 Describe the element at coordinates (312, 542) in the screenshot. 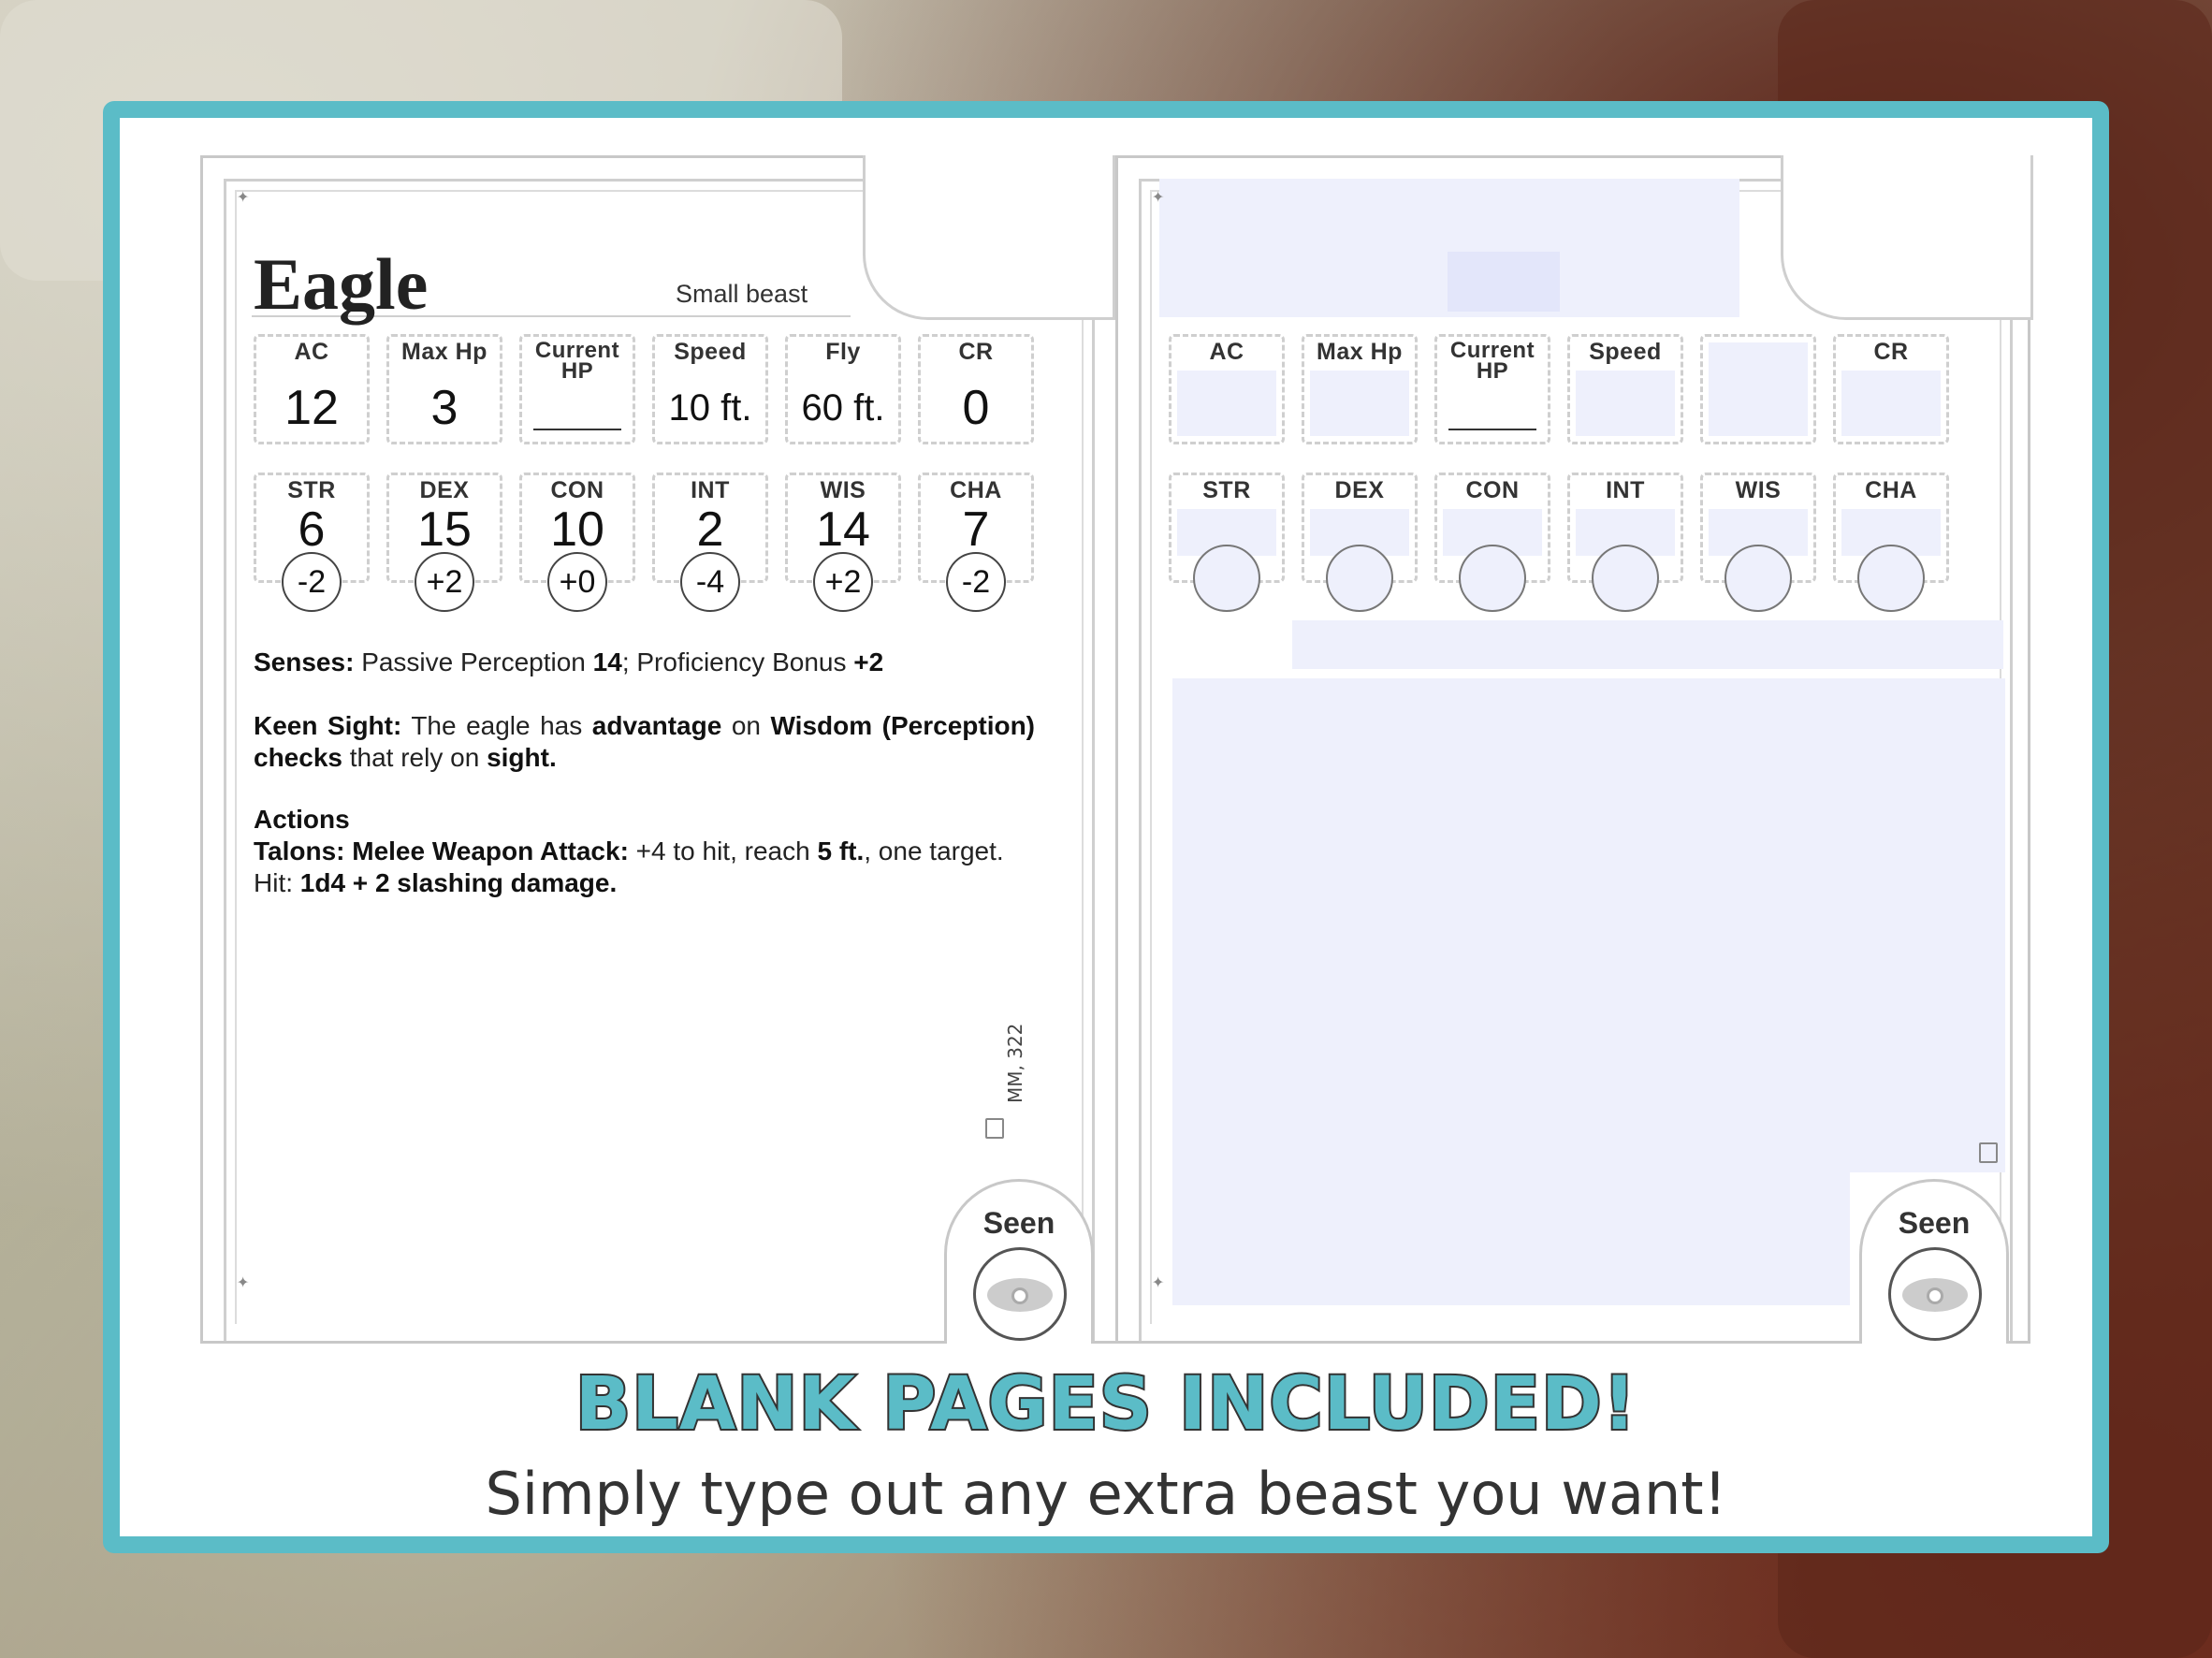

I see `ability-str: STR 6 -2` at that location.